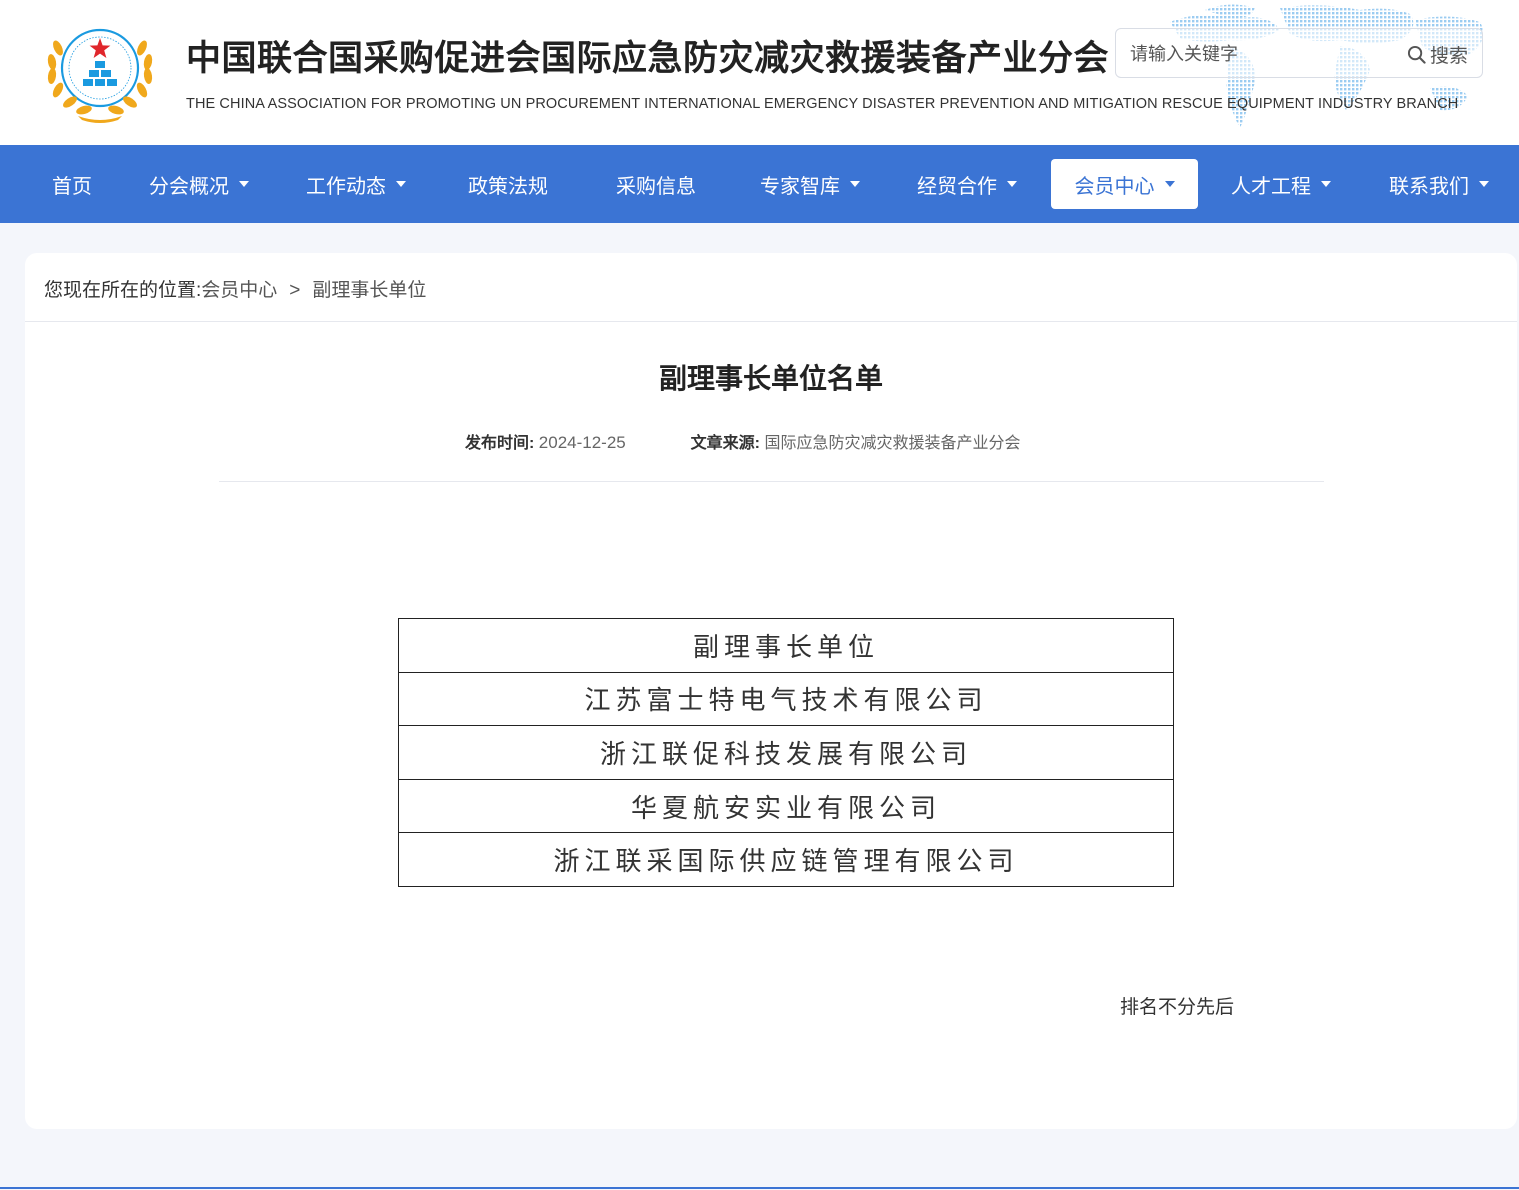  I want to click on table-row: 江苏富士特电气技术有限公司, so click(786, 699).